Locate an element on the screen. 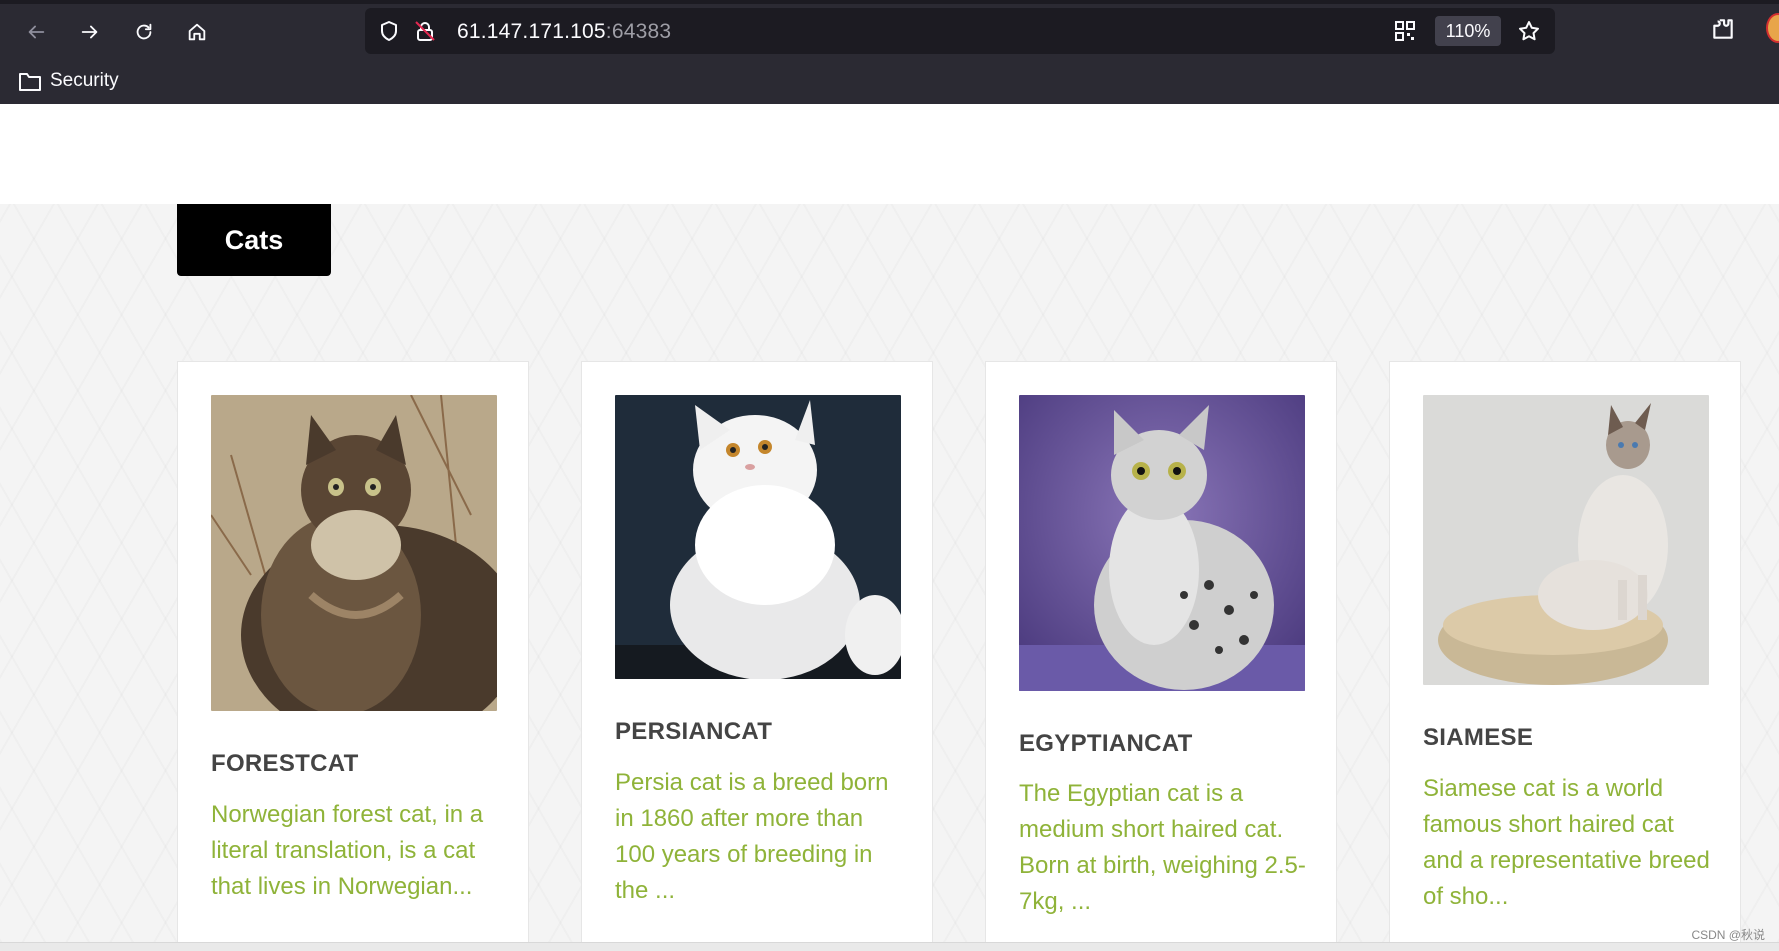 Image resolution: width=1779 pixels, height=951 pixels. site-header is located at coordinates (889, 154).